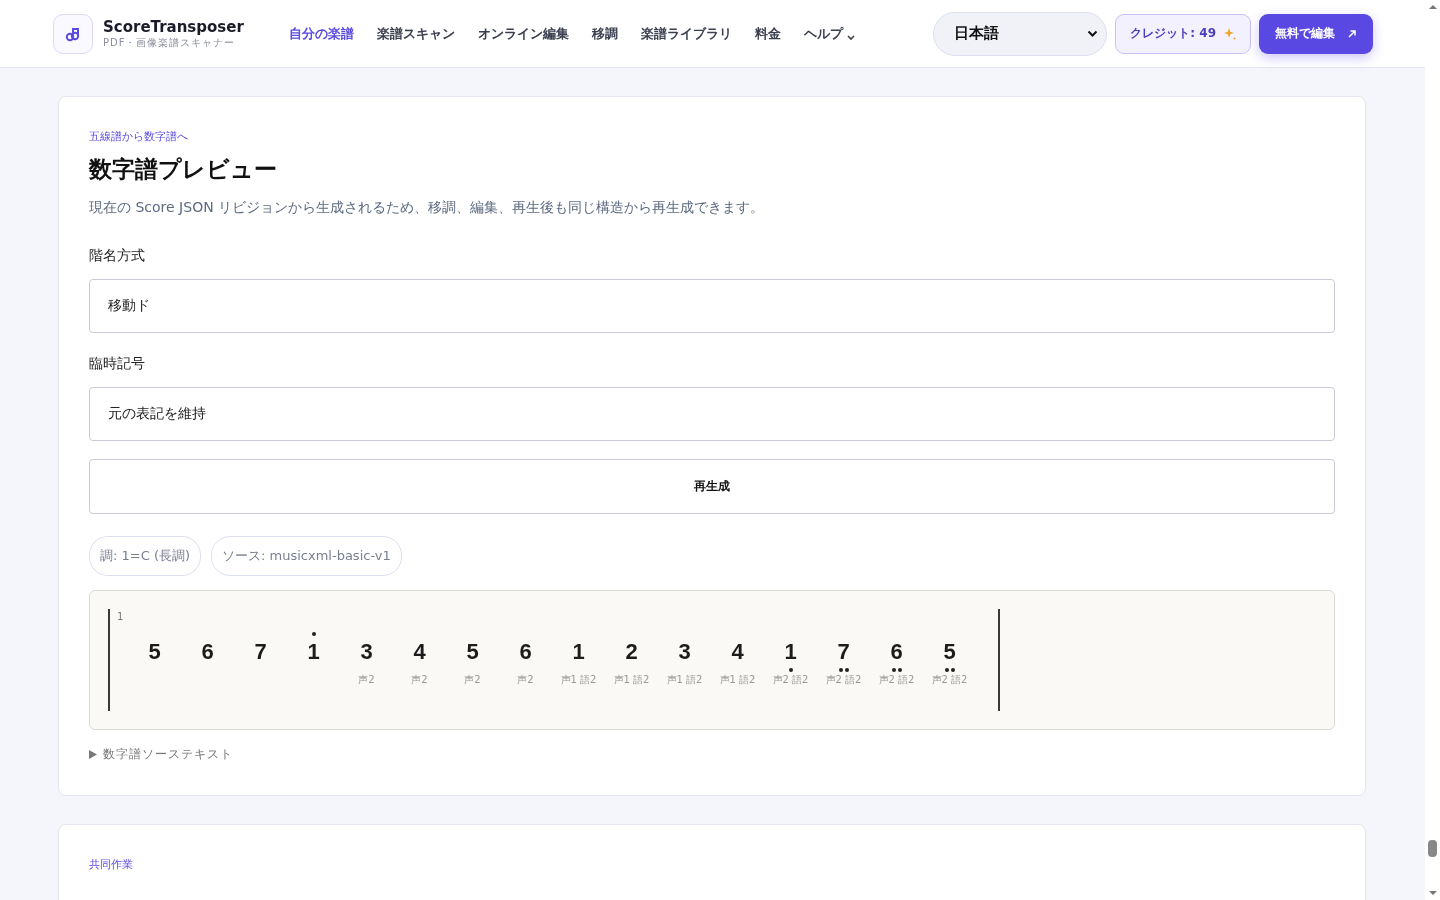  What do you see at coordinates (1432, 848) in the screenshot?
I see `scrollbar-thumb` at bounding box center [1432, 848].